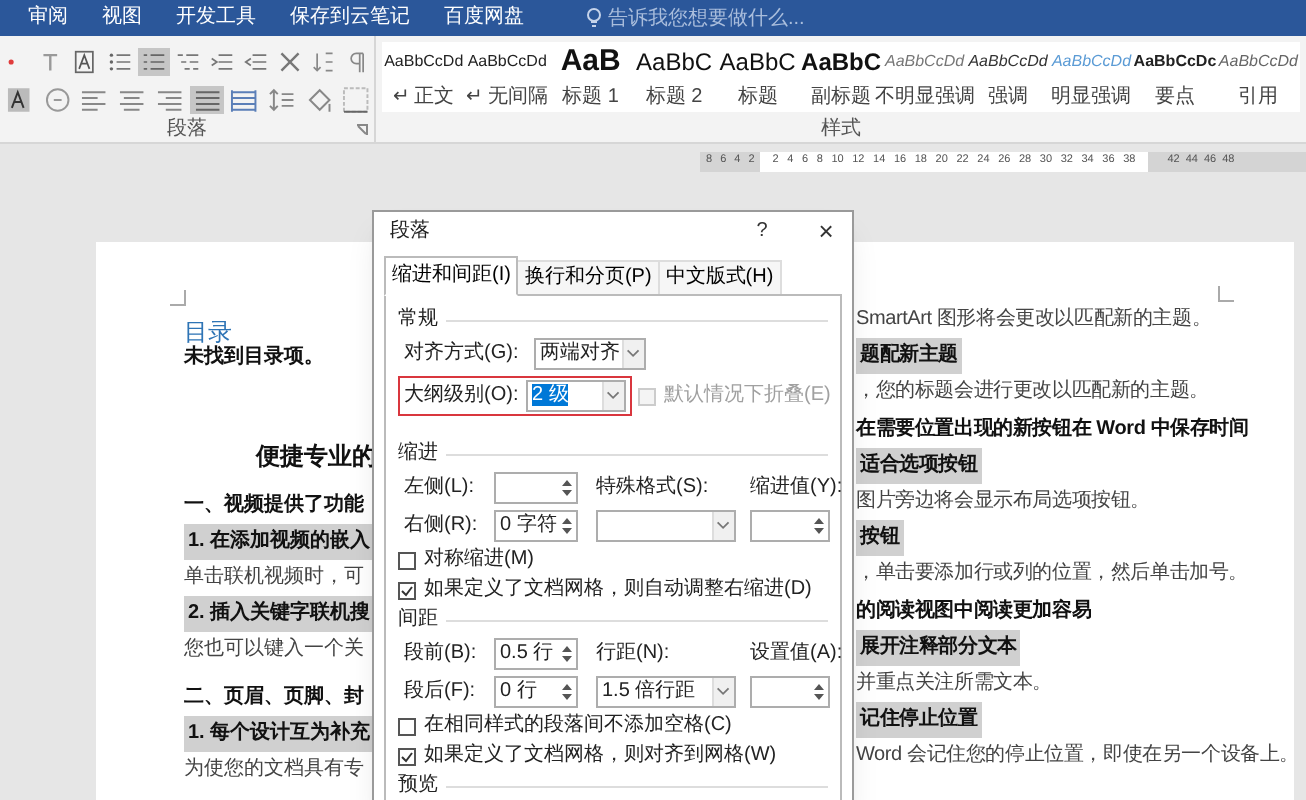  What do you see at coordinates (594, 18) in the screenshot?
I see `lightbulb-icon` at bounding box center [594, 18].